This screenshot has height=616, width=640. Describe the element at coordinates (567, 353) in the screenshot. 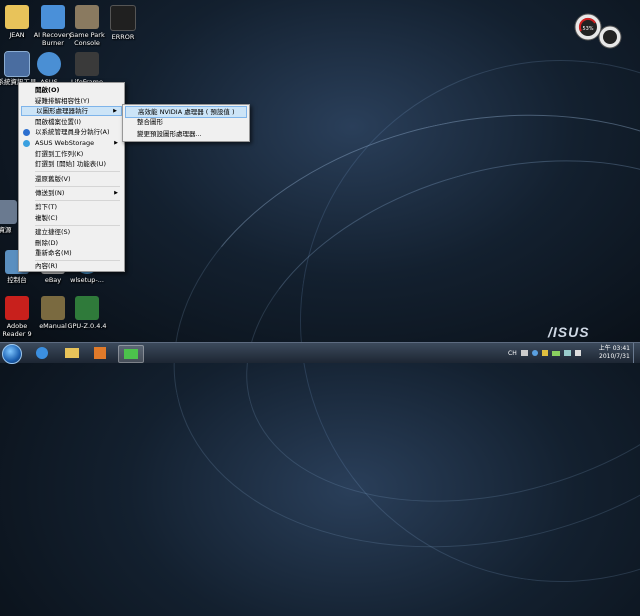

I see `network-icon` at that location.